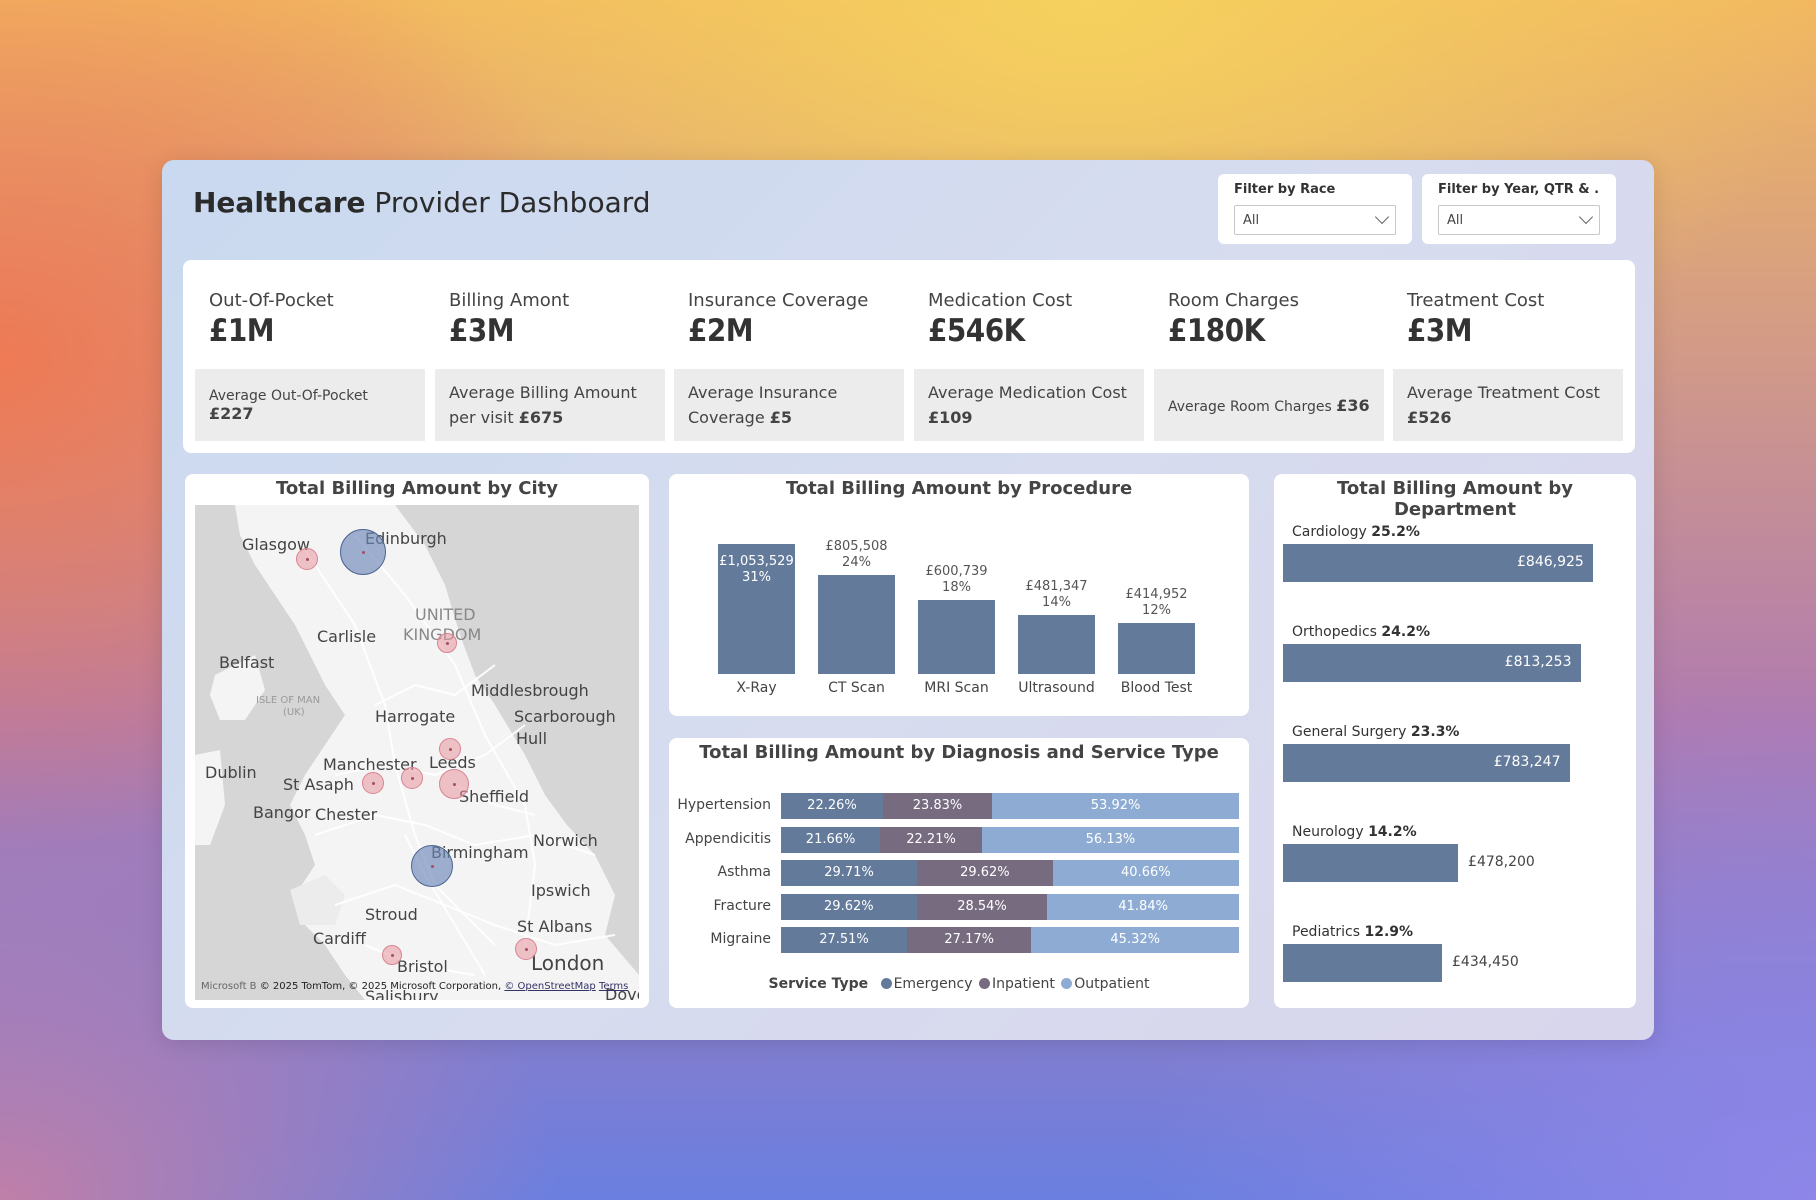 This screenshot has height=1200, width=1816. I want to click on kpi-value: £1M, so click(242, 331).